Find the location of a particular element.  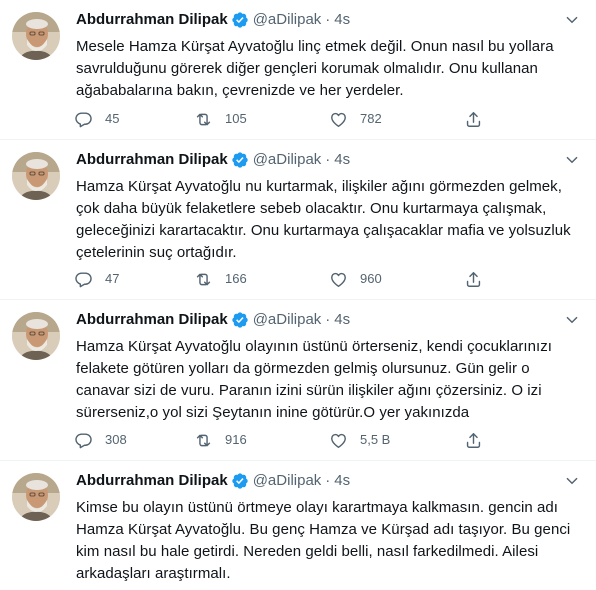

like-count: 960 is located at coordinates (371, 278).